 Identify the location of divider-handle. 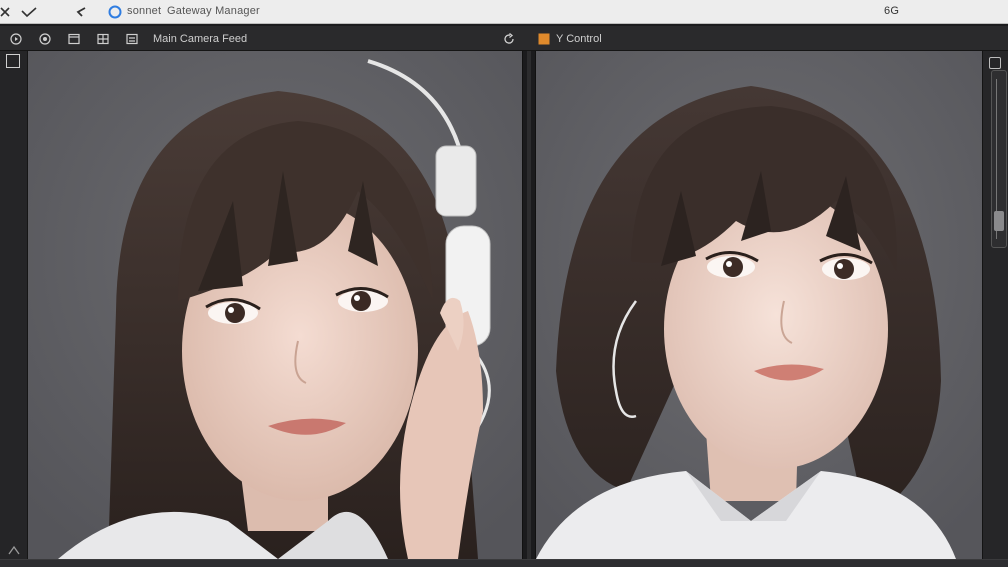
(529, 305).